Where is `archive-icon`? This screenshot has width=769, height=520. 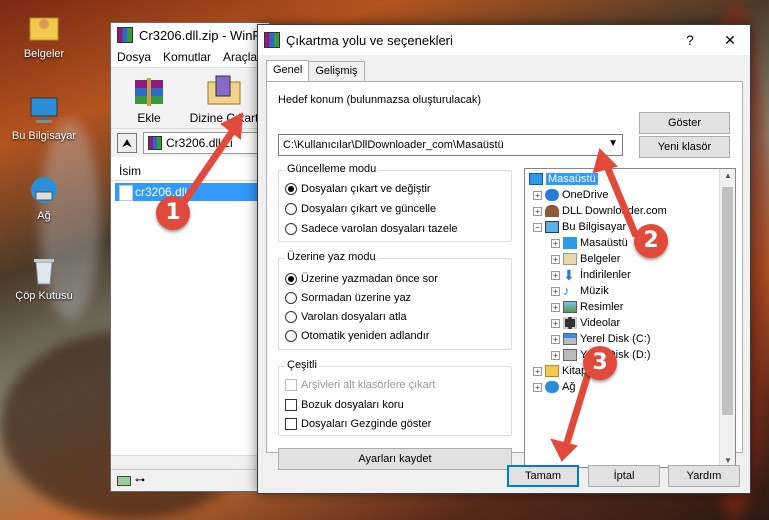
archive-icon is located at coordinates (155, 143).